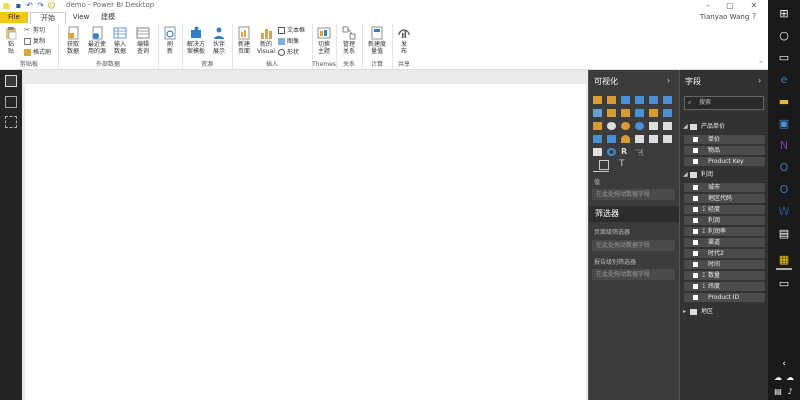 The height and width of the screenshot is (400, 800). What do you see at coordinates (611, 100) in the screenshot?
I see `stacked-column-chart-icon` at bounding box center [611, 100].